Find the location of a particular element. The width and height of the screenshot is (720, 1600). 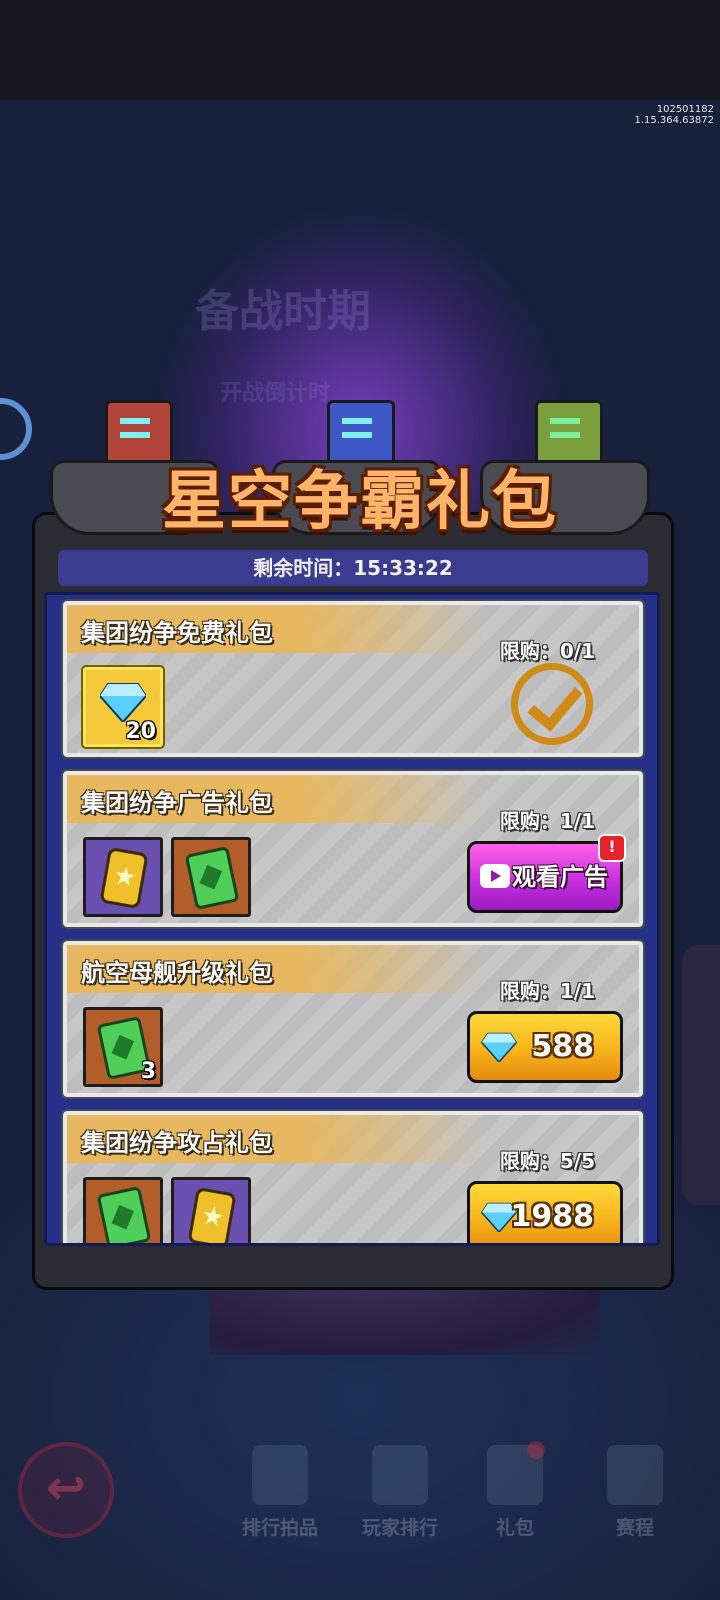

buy-with-diamonds-button: 588 is located at coordinates (545, 1047).